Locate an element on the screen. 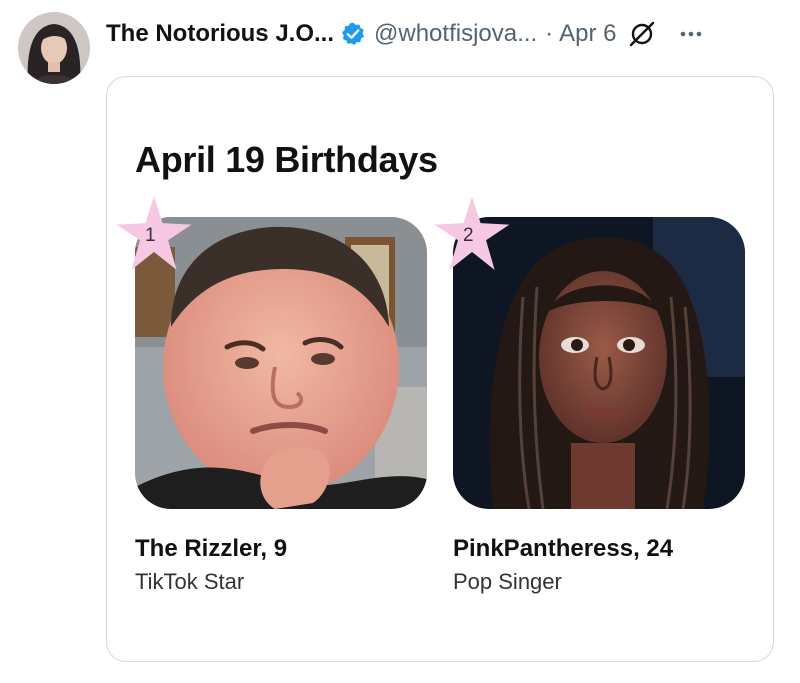  person-name: The Rizzler, 9 is located at coordinates (211, 548).